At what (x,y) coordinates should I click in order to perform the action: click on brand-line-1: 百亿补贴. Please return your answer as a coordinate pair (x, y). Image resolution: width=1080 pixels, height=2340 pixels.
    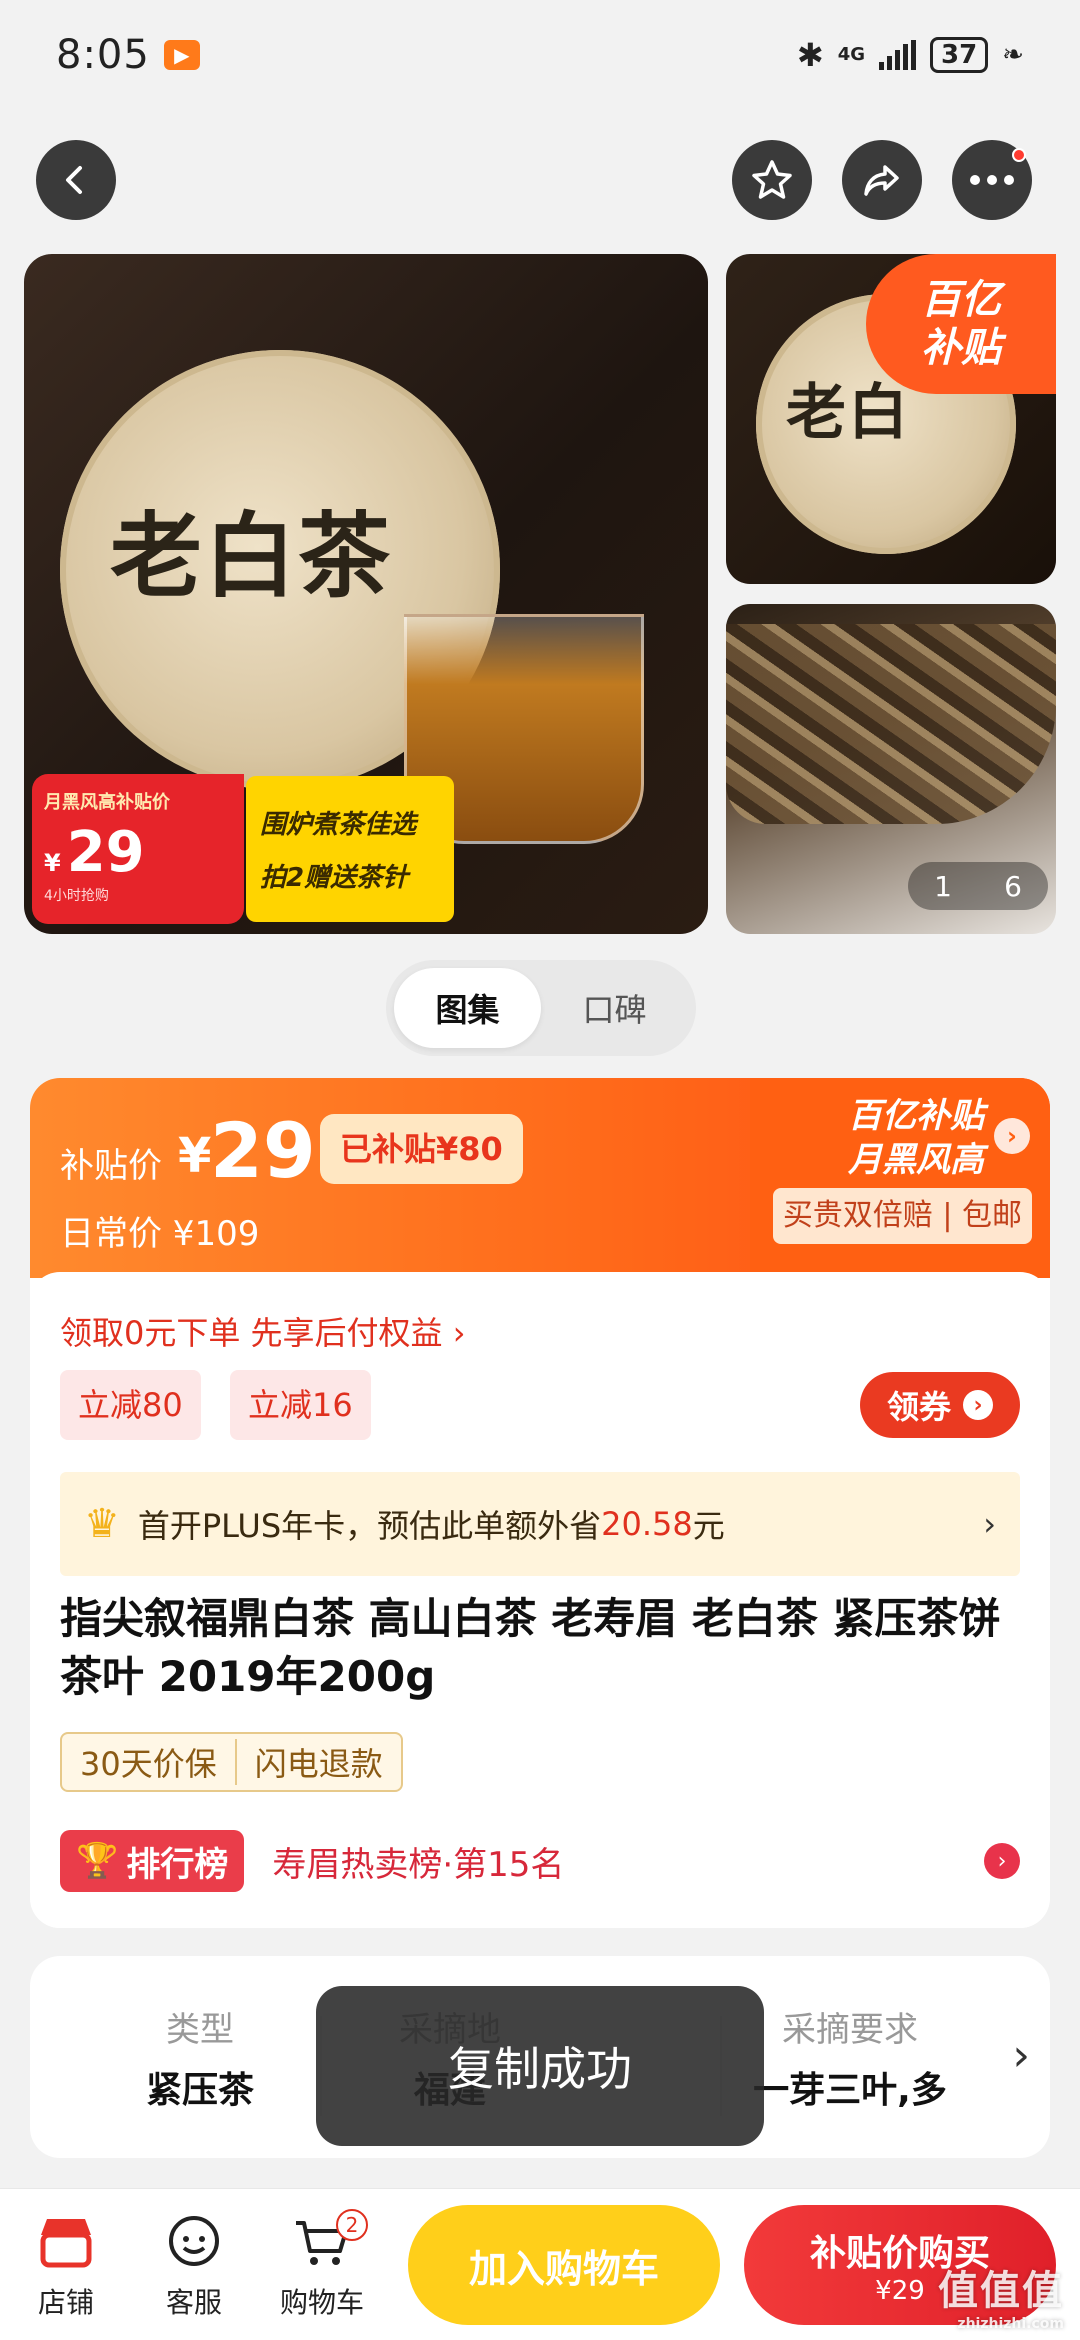
    Looking at the image, I should click on (916, 1116).